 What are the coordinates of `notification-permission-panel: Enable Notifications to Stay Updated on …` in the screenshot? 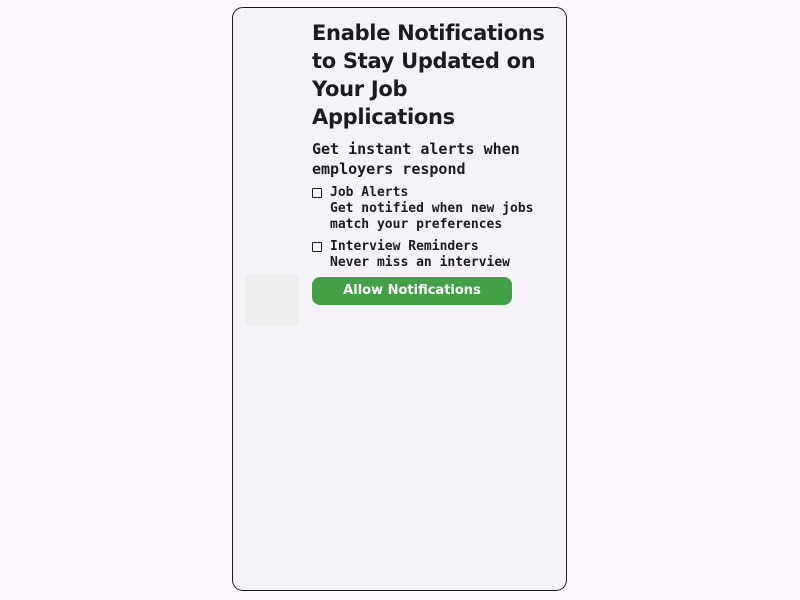 It's located at (434, 162).